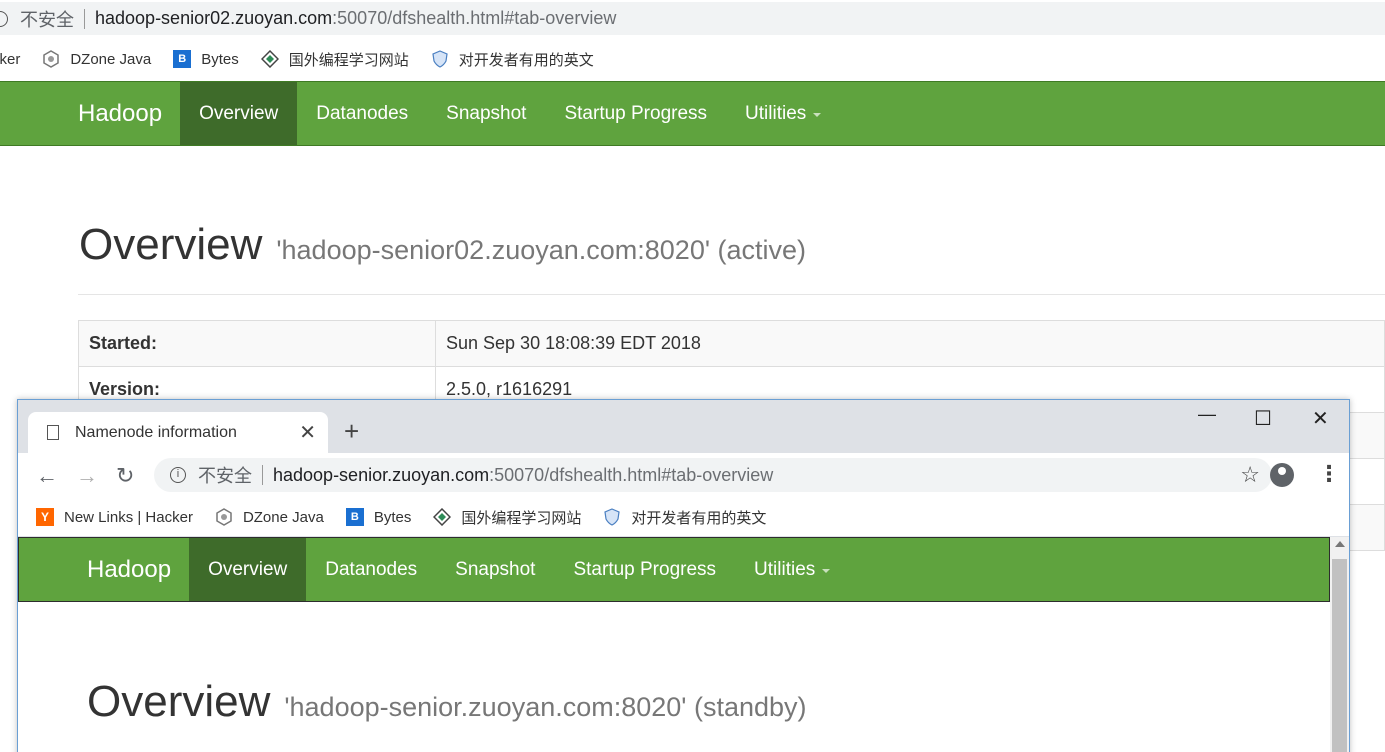  I want to click on minimize-button: —, so click(1207, 414).